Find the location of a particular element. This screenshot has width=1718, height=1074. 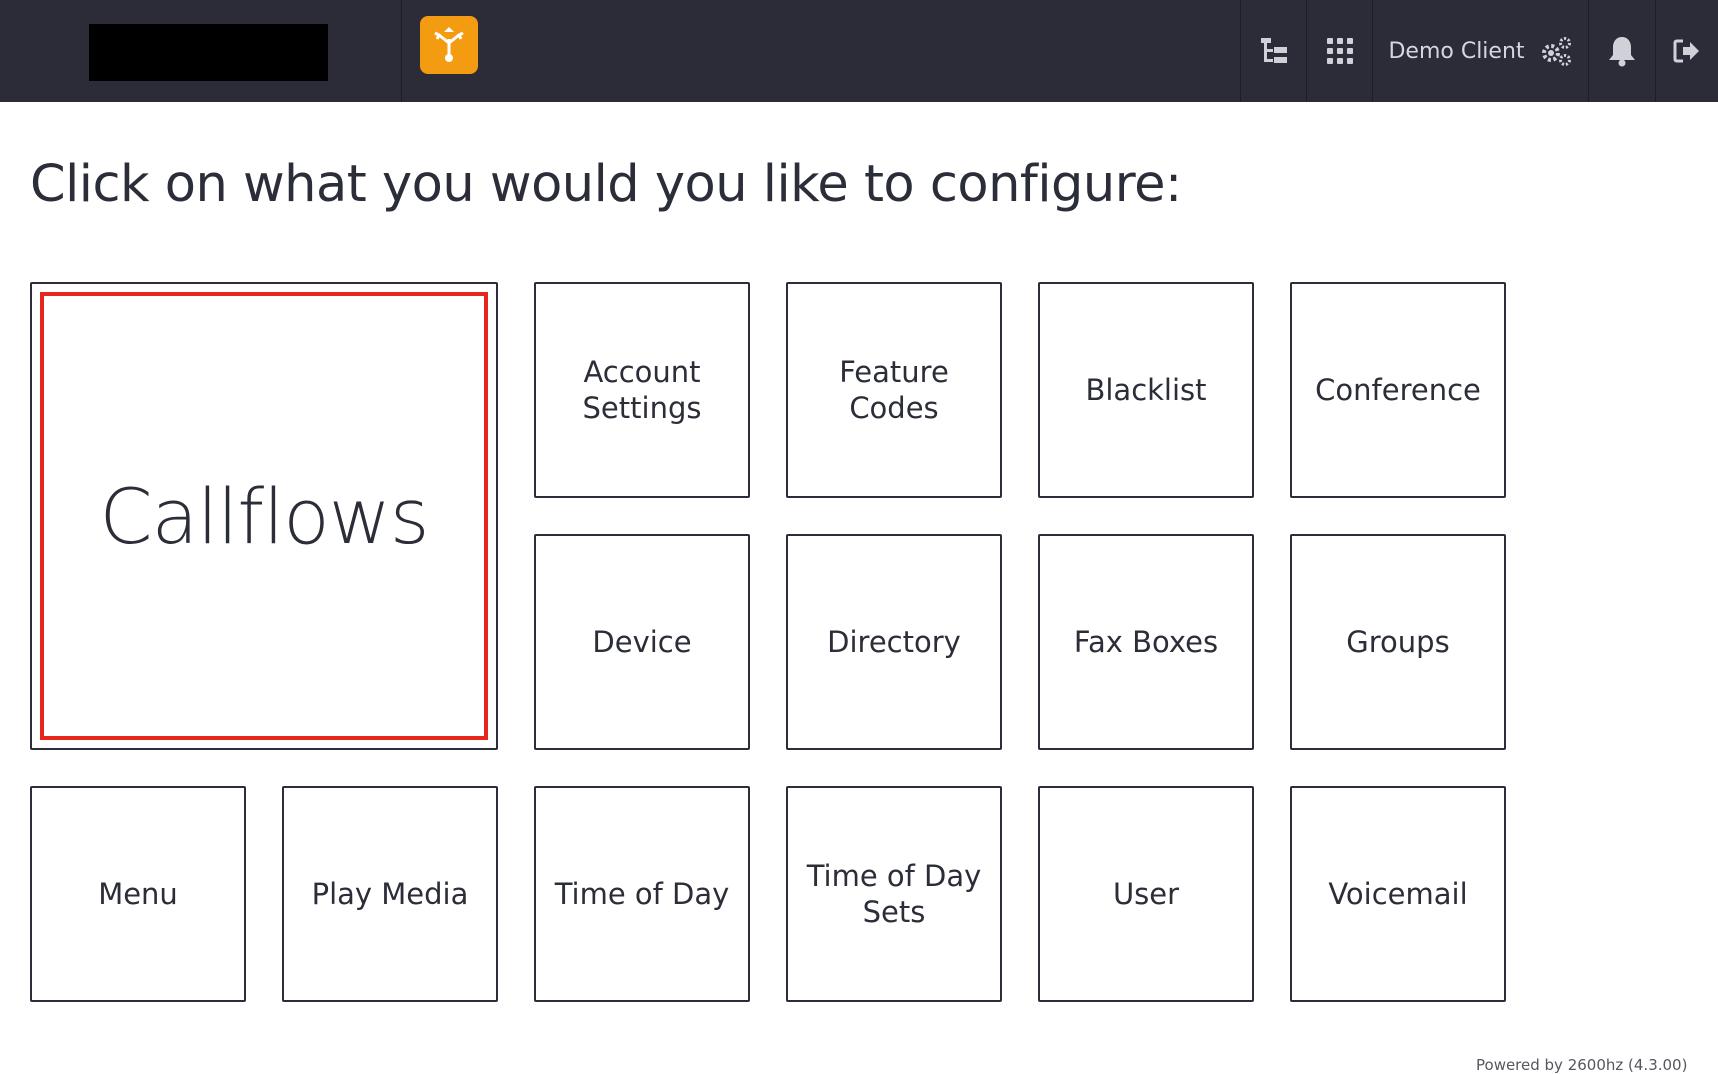

tile-label: Time of Day Sets is located at coordinates (894, 894).